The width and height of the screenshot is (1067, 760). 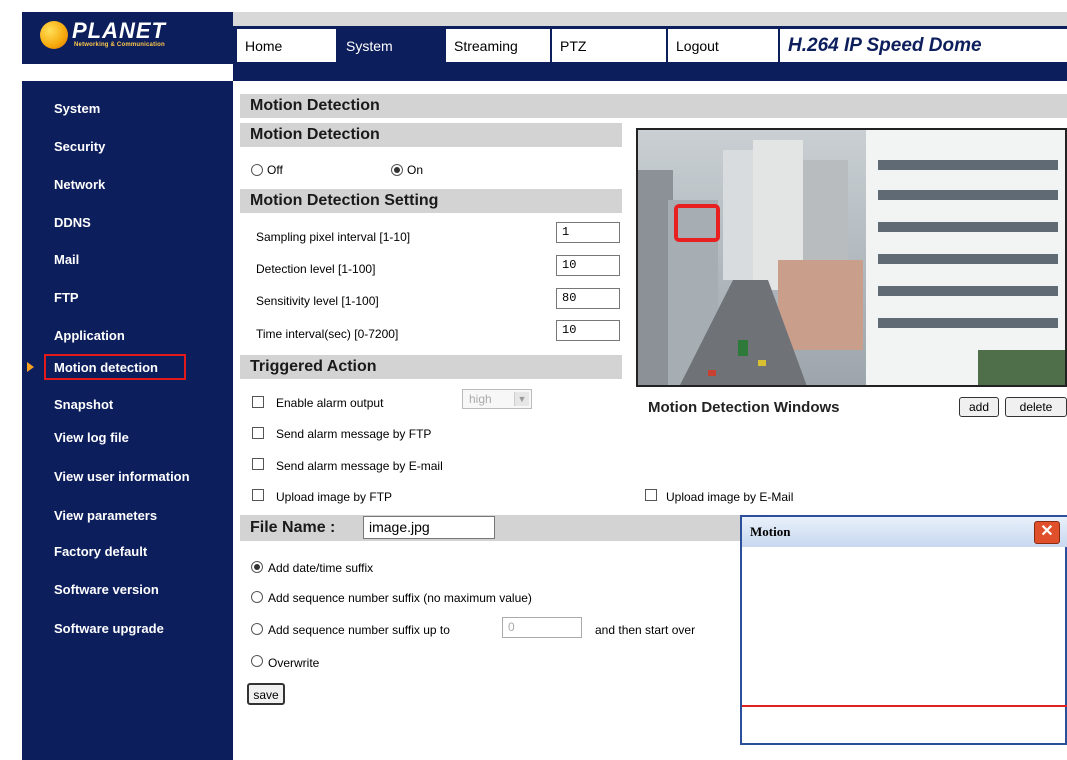 What do you see at coordinates (54, 35) in the screenshot?
I see `planet-logo-icon` at bounding box center [54, 35].